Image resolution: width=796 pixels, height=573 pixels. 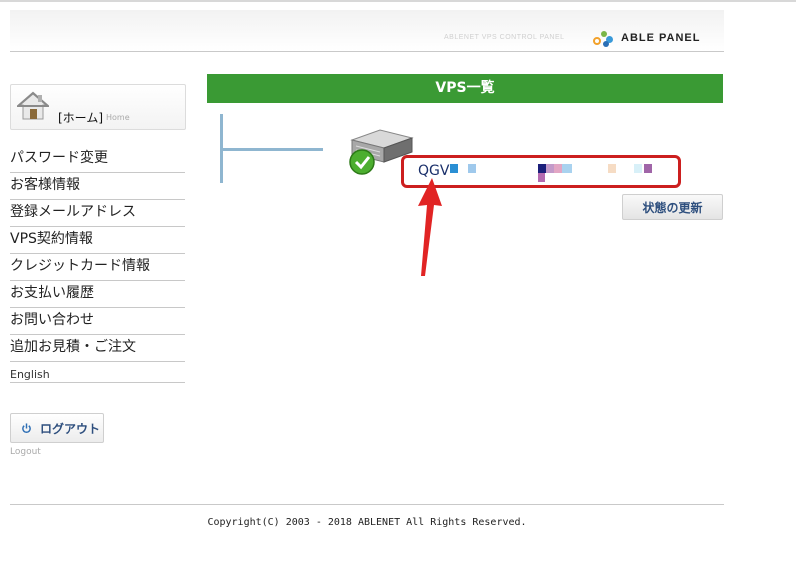 What do you see at coordinates (97, 159) in the screenshot?
I see `sidebar-item-password-change: パスワード変更` at bounding box center [97, 159].